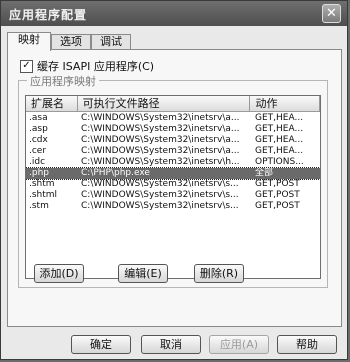 The image size is (350, 362). What do you see at coordinates (39, 206) in the screenshot?
I see `cell-extension: .stm` at bounding box center [39, 206].